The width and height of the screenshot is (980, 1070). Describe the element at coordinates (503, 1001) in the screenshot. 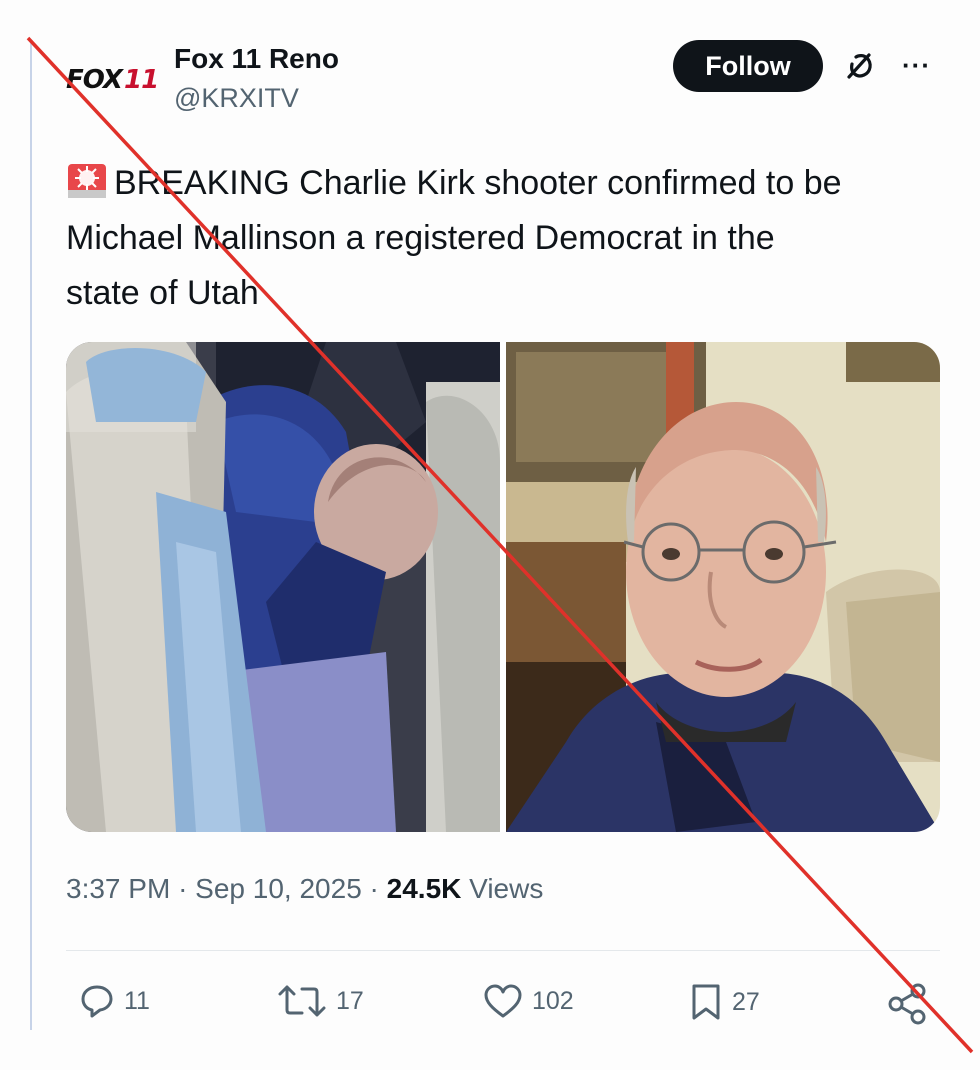

I see `heart-icon` at that location.